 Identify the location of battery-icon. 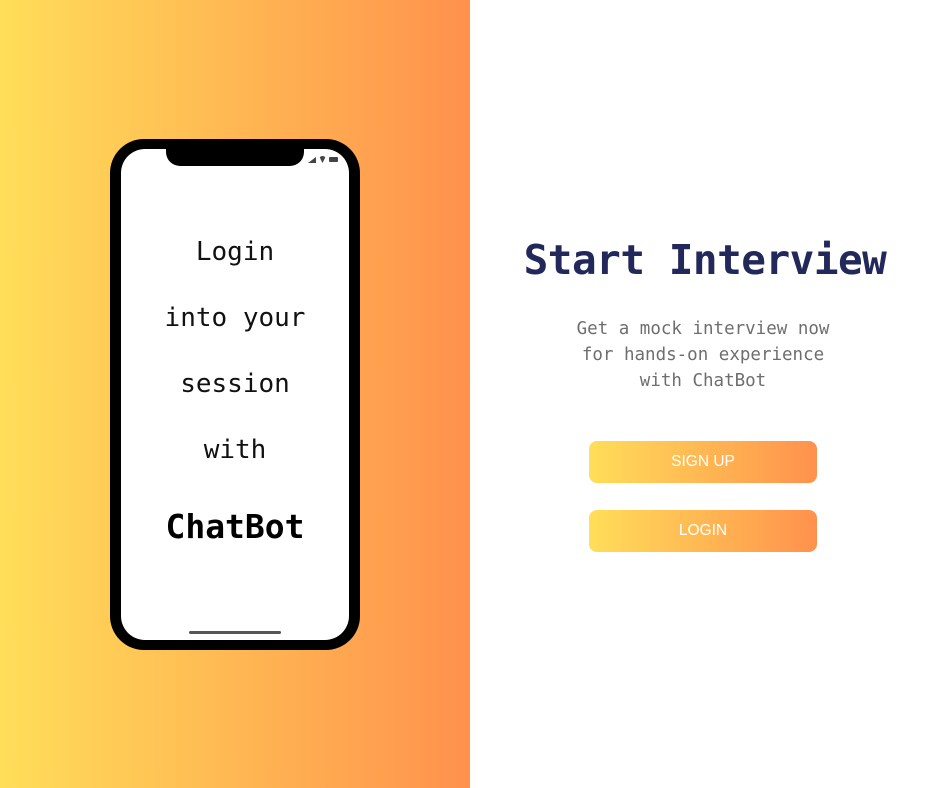
(333, 159).